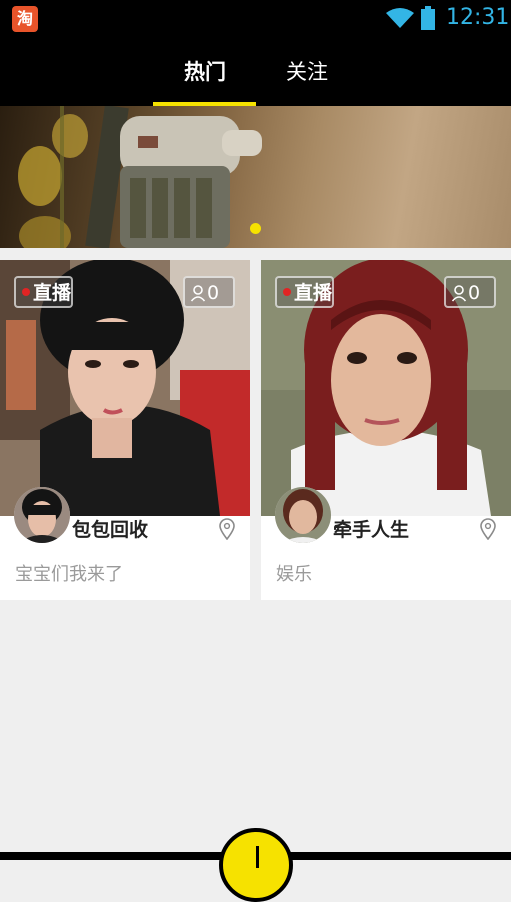  I want to click on live-start-icon, so click(257, 857).